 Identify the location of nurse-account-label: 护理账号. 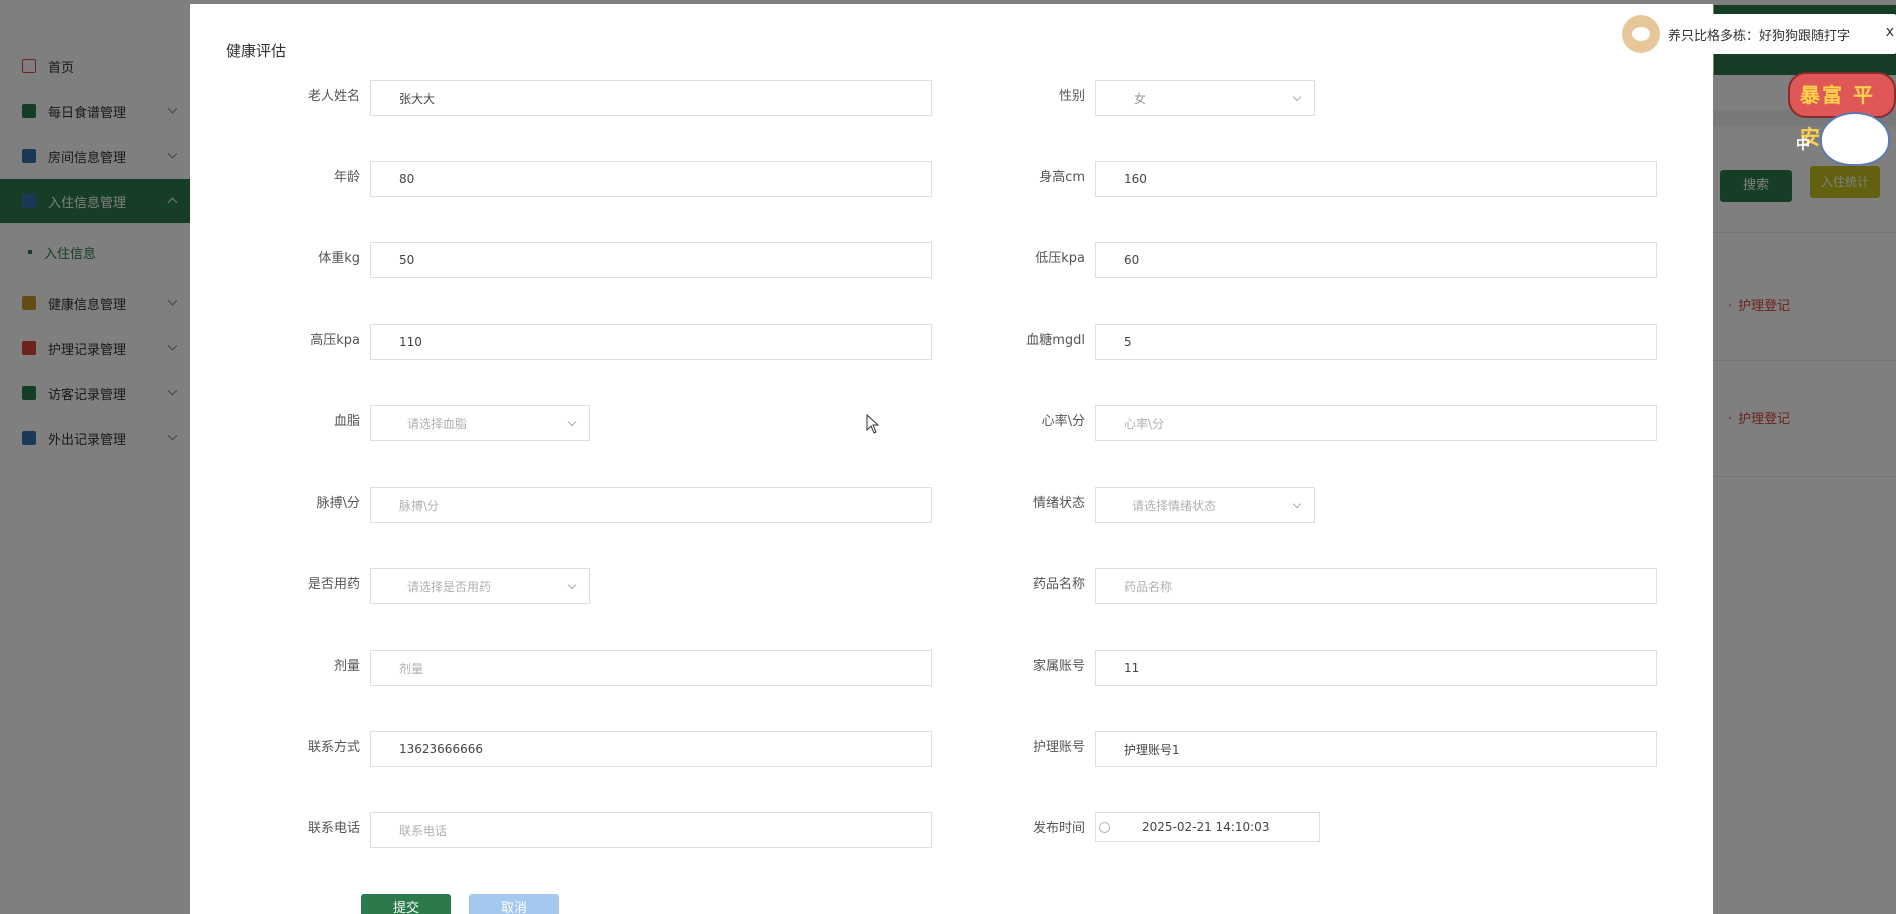
(1058, 747).